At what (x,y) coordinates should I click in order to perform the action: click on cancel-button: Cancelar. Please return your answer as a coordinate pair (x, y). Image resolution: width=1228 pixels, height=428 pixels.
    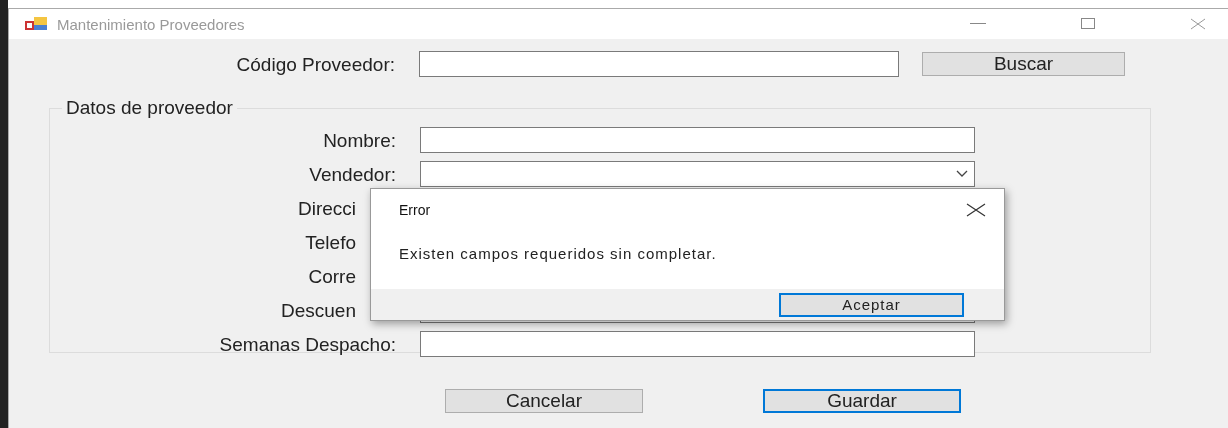
    Looking at the image, I should click on (544, 401).